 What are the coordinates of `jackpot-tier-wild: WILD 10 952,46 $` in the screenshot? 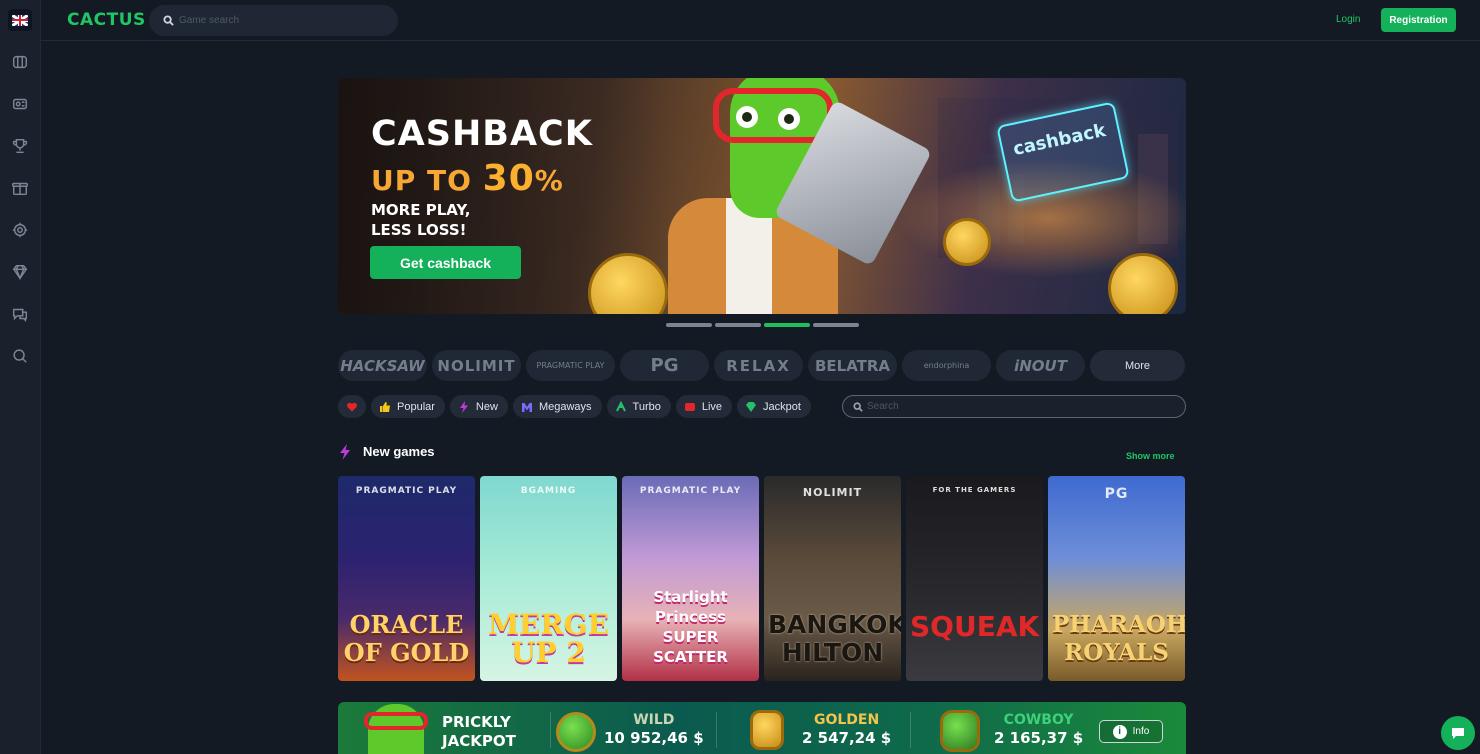 It's located at (654, 729).